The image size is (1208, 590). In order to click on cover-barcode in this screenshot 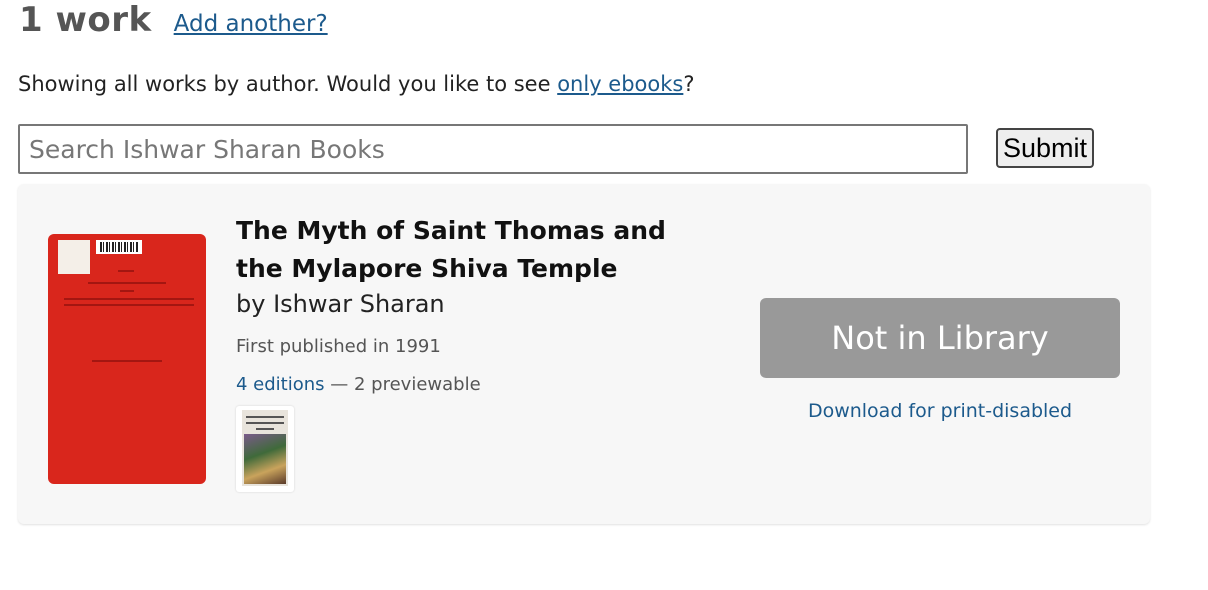, I will do `click(119, 247)`.